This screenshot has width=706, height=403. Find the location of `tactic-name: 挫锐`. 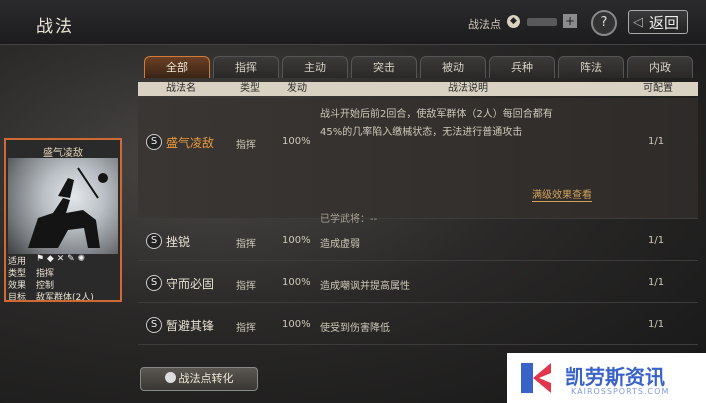

tactic-name: 挫锐 is located at coordinates (178, 242).